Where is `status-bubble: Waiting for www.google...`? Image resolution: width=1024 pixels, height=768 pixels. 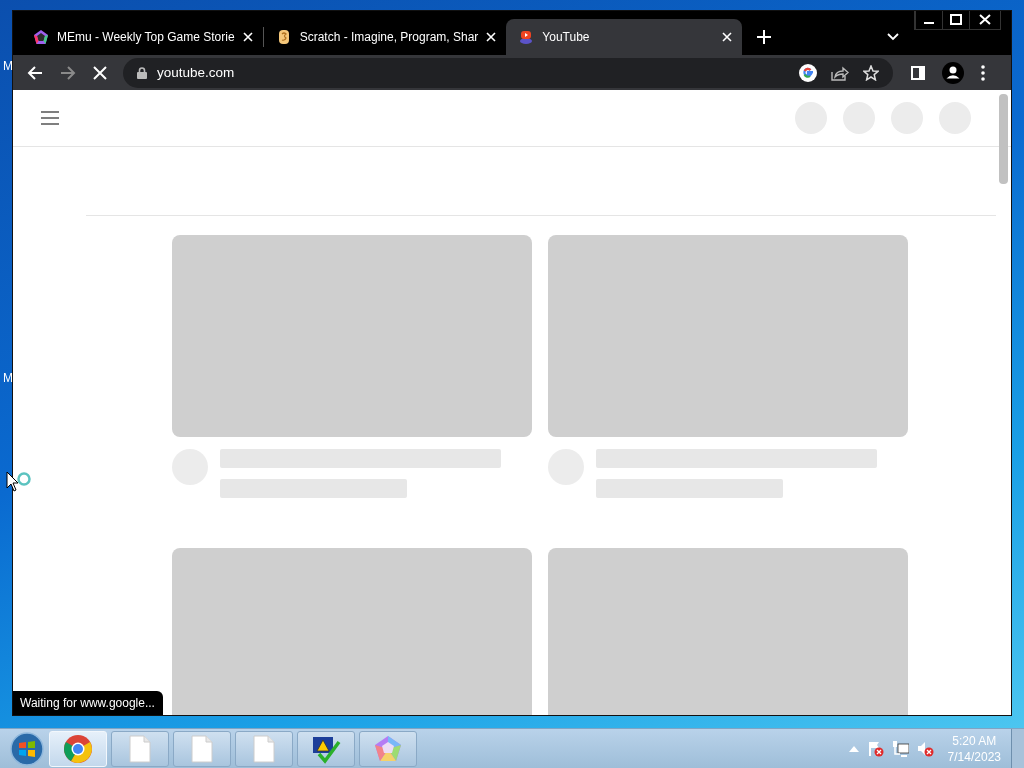
status-bubble: Waiting for www.google... is located at coordinates (88, 703).